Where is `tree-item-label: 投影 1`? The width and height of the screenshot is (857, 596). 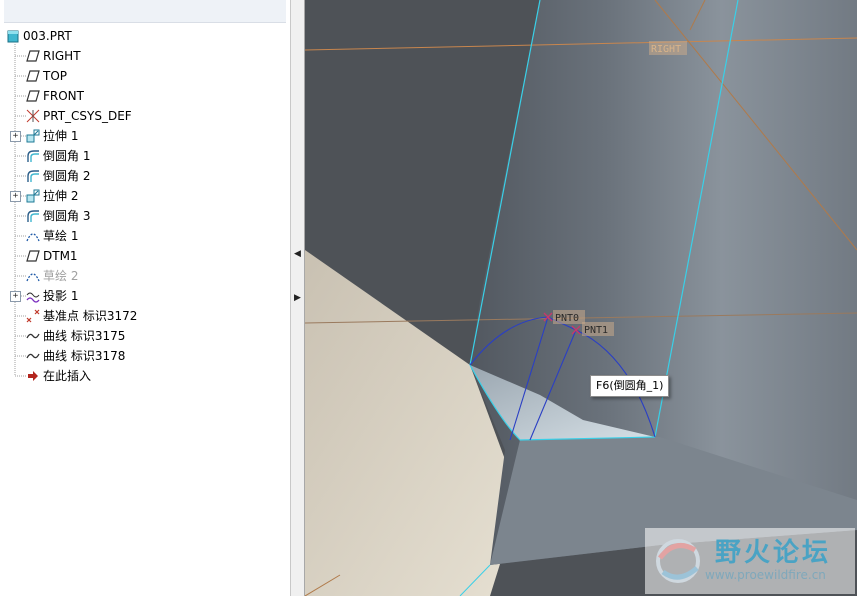
tree-item-label: 投影 1 is located at coordinates (61, 296).